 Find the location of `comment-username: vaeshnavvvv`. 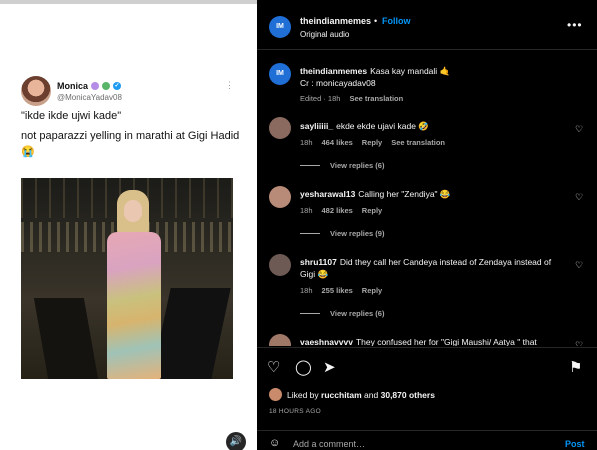

comment-username: vaeshnavvvv is located at coordinates (326, 341).